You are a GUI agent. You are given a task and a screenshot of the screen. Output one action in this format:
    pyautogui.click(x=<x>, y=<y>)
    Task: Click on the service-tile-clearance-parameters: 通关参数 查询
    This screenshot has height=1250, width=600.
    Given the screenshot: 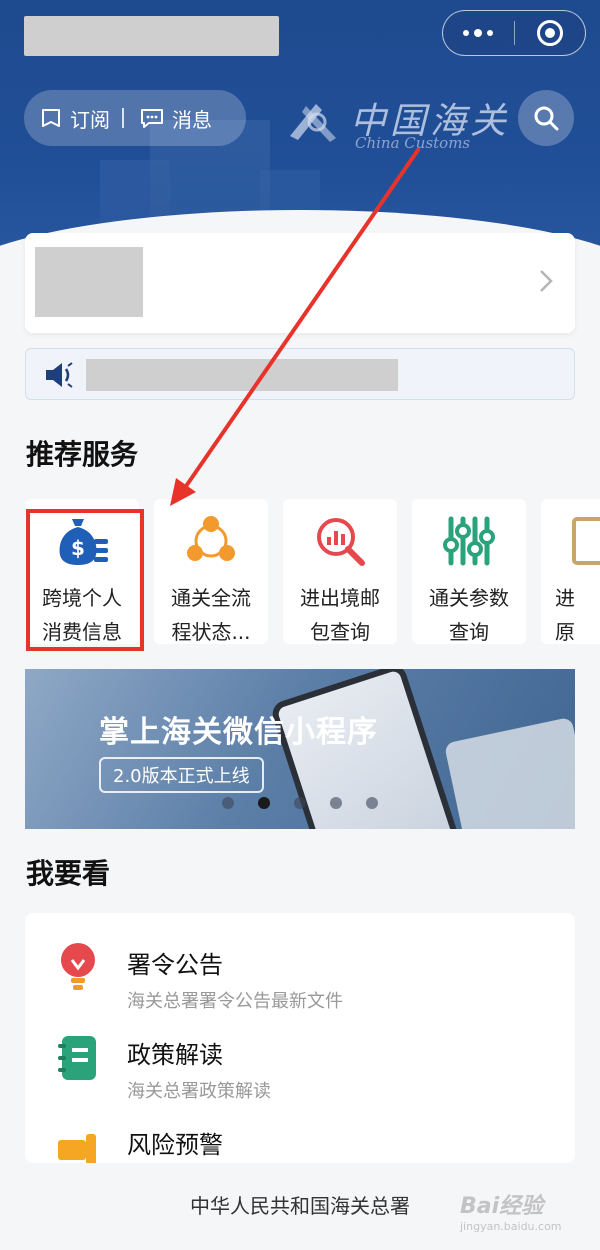 What is the action you would take?
    pyautogui.click(x=469, y=571)
    